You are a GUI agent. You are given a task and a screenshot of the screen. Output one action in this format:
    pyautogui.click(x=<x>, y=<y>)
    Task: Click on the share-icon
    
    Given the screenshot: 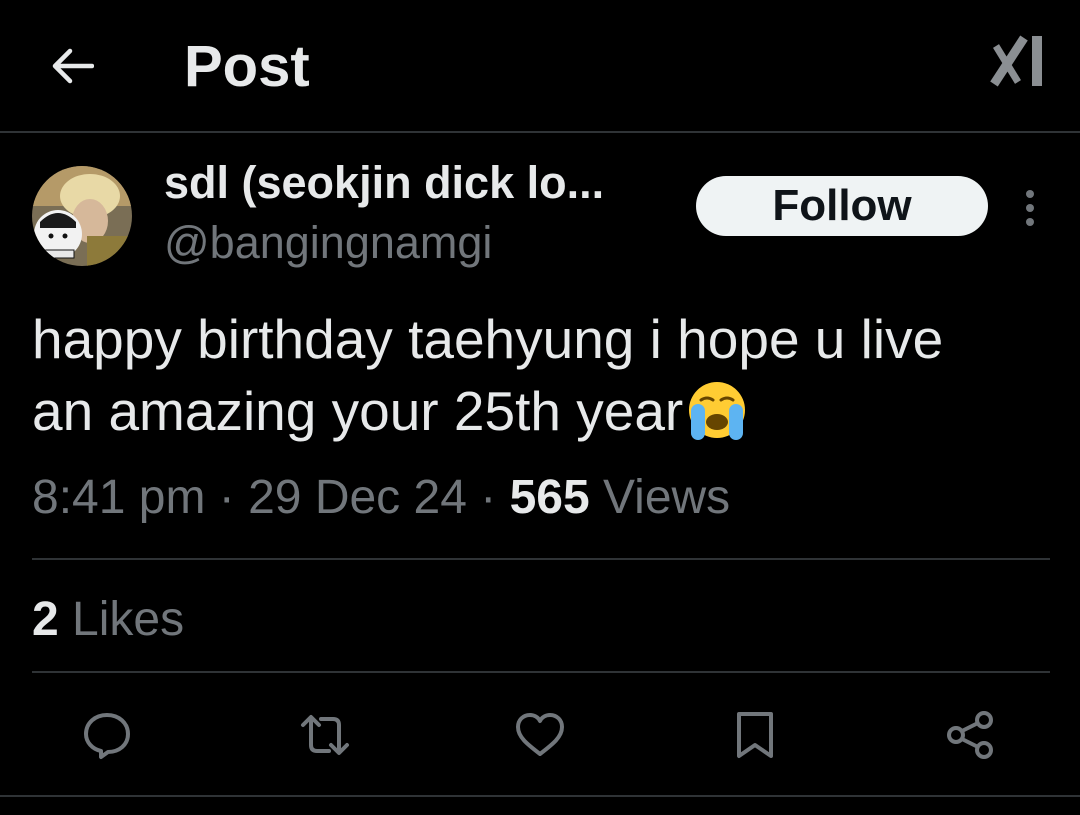 What is the action you would take?
    pyautogui.click(x=970, y=735)
    